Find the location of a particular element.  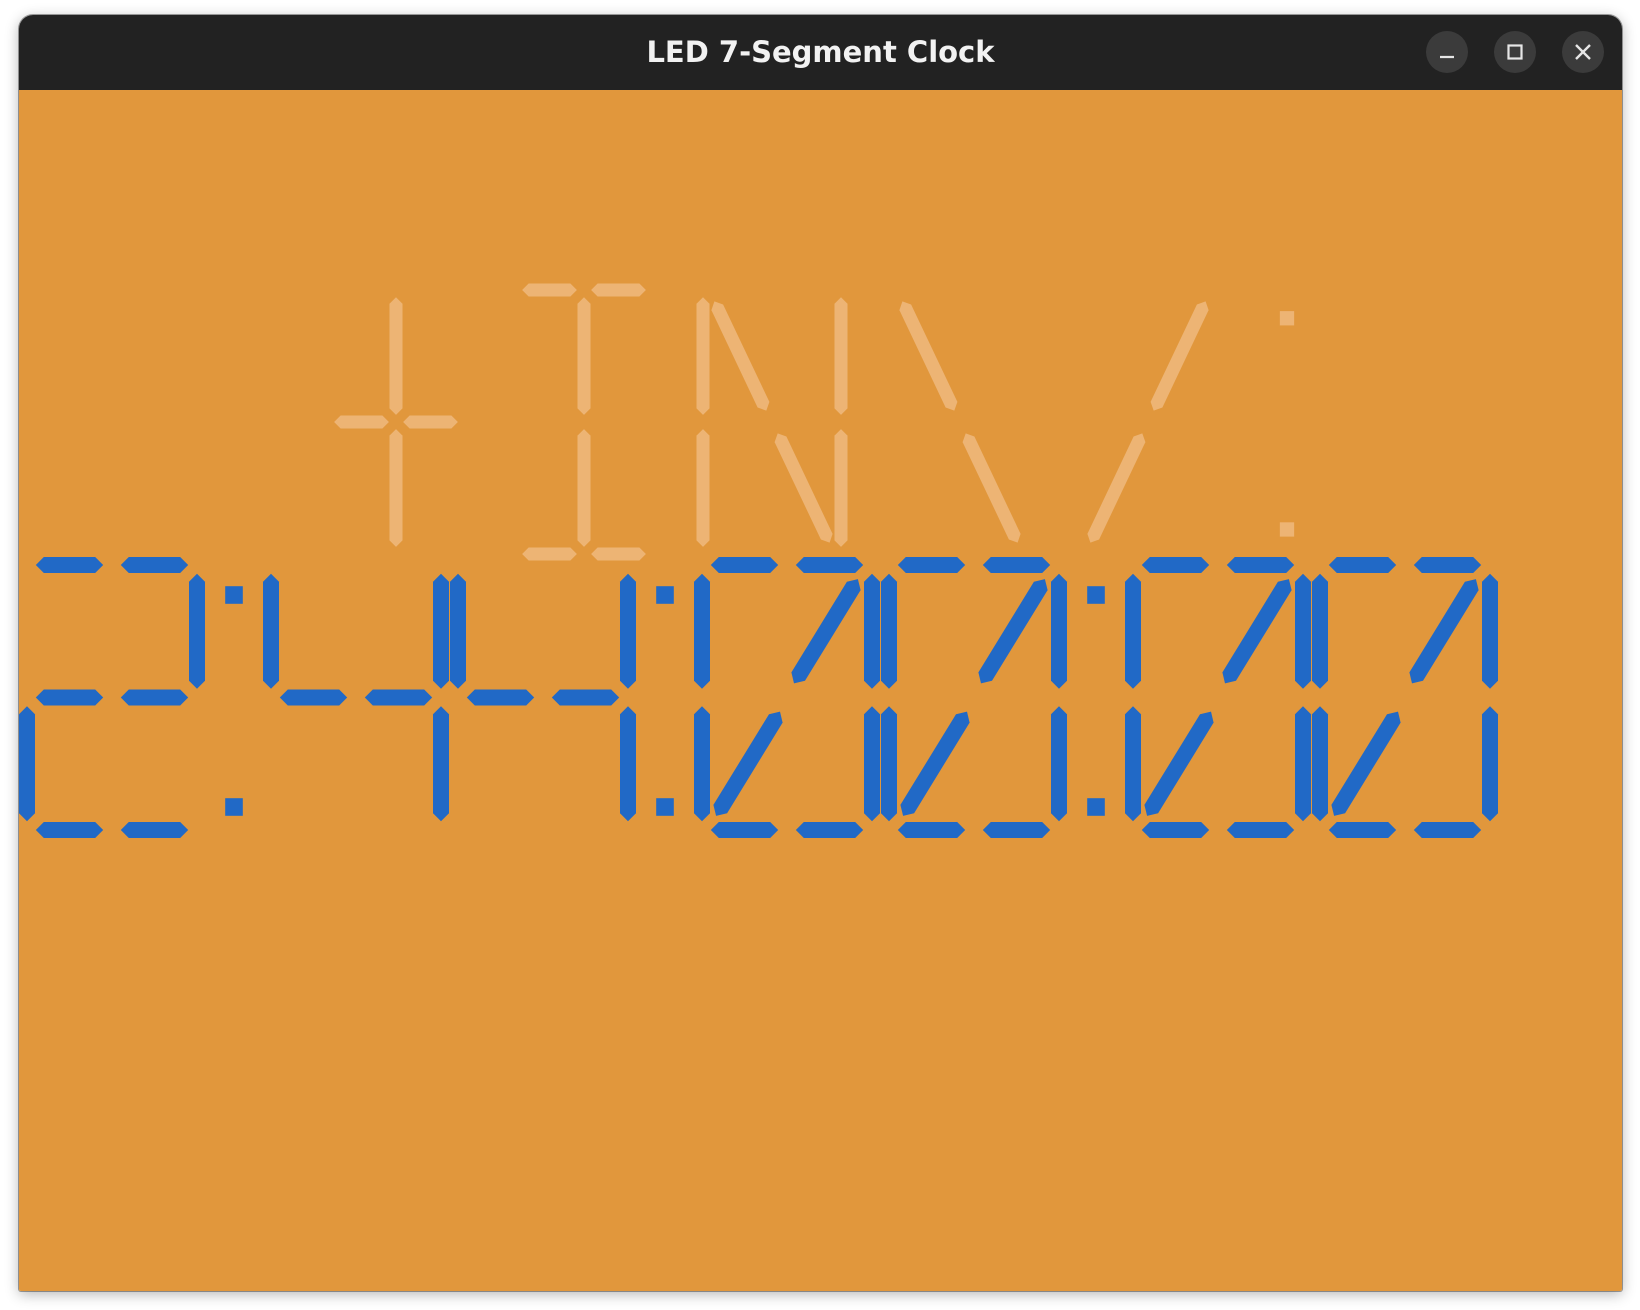

maximize-button is located at coordinates (1515, 52).